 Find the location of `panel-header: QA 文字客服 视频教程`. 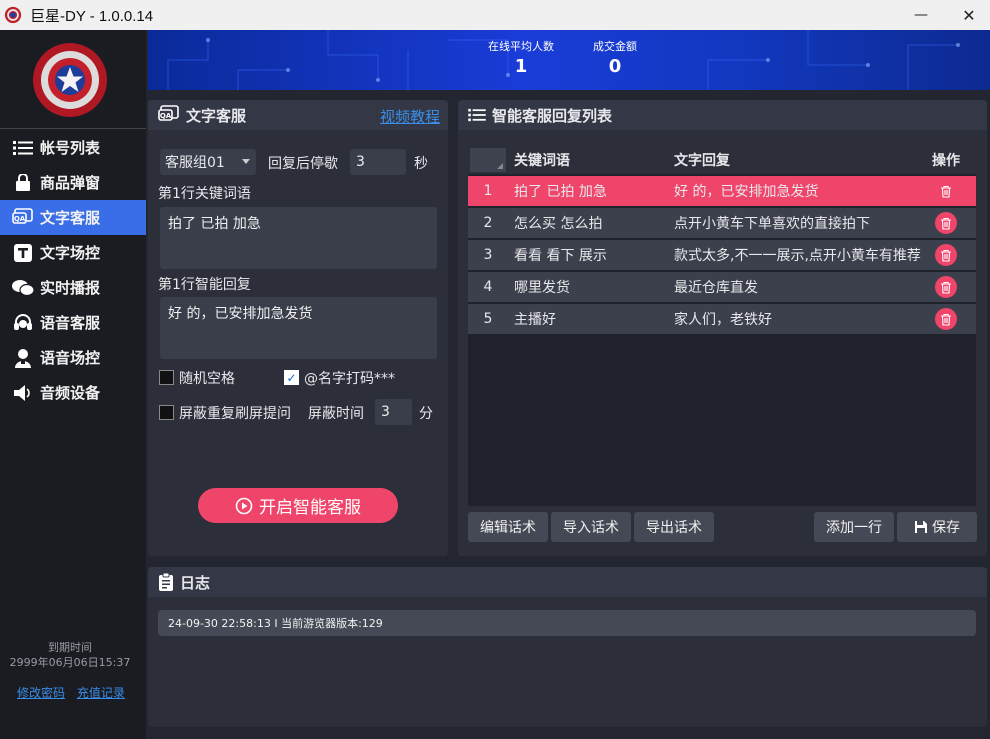

panel-header: QA 文字客服 视频教程 is located at coordinates (298, 115).